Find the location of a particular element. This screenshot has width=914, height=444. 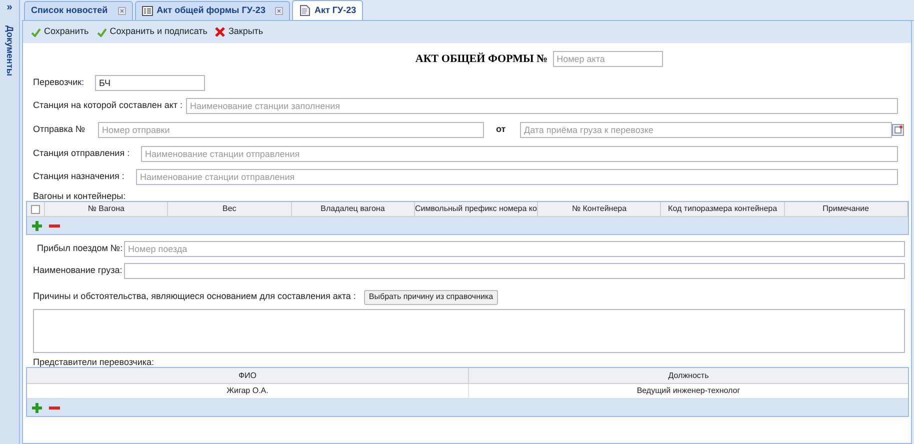

field-label: Прибыл поездом №: is located at coordinates (80, 249).